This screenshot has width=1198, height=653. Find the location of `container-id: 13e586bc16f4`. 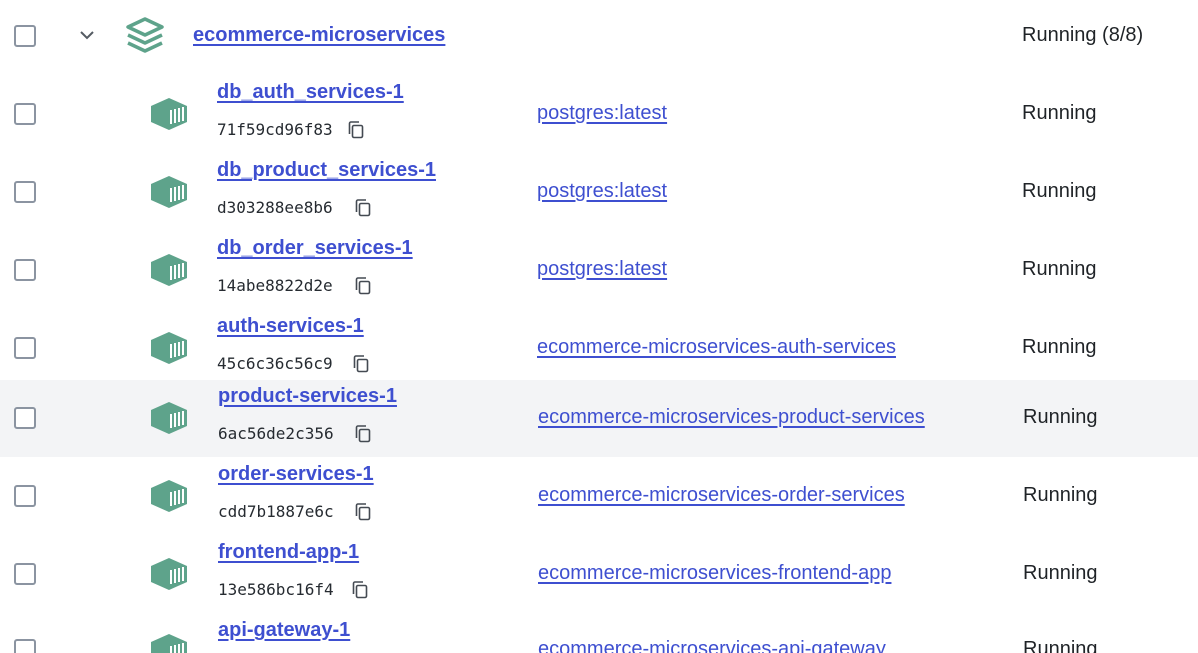

container-id: 13e586bc16f4 is located at coordinates (276, 589).